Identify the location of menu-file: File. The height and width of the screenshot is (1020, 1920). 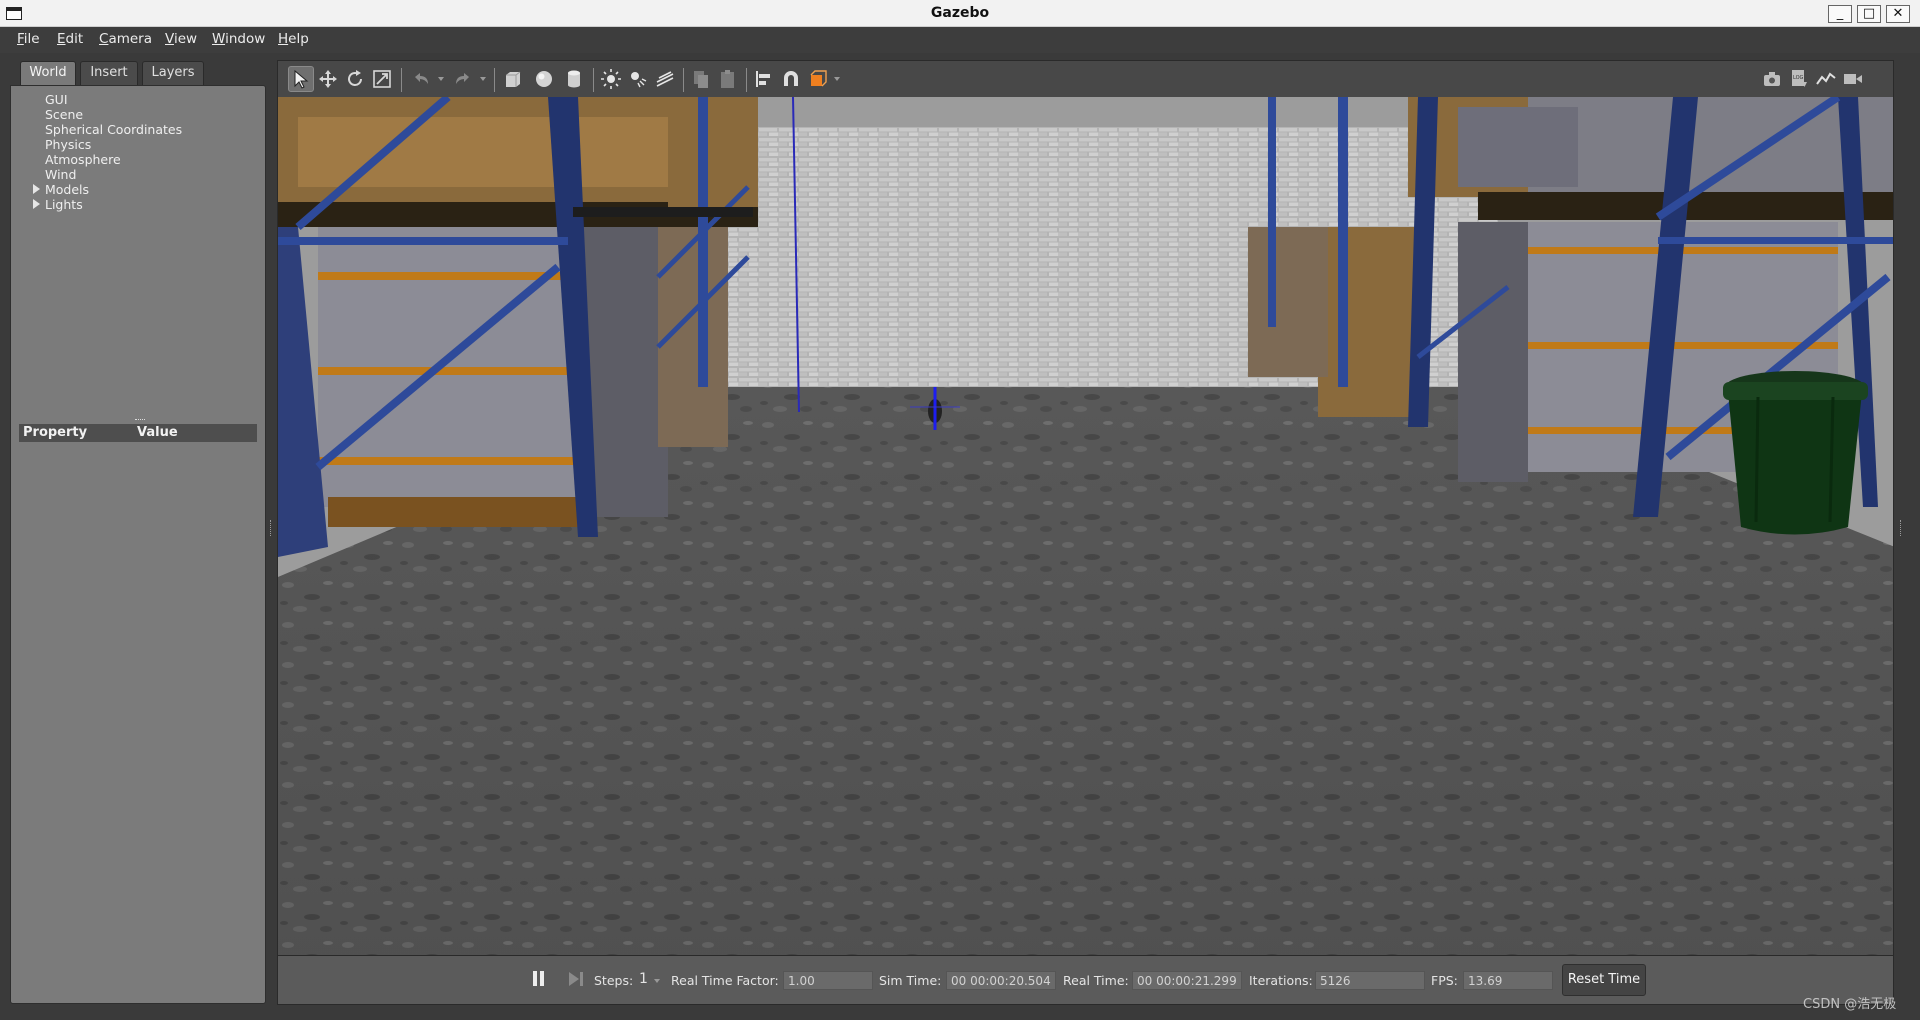
(28, 39).